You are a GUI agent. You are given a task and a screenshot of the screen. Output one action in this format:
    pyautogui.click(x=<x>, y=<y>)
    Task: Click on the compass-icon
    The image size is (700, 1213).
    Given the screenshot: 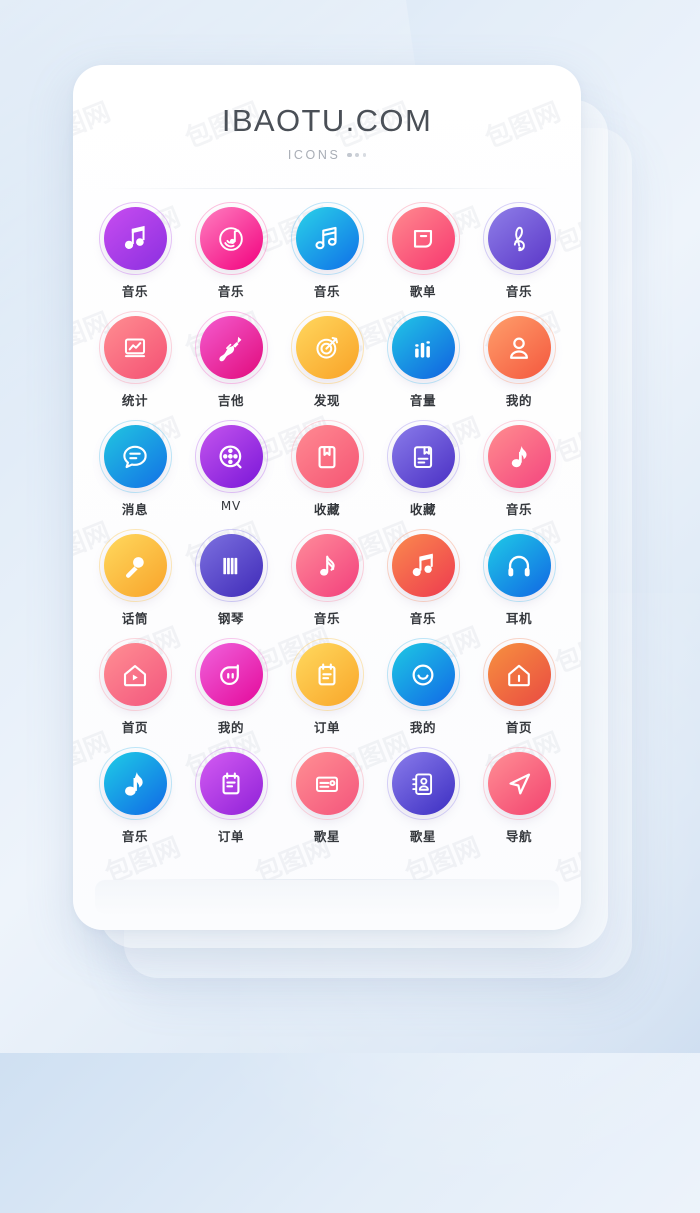 What is the action you would take?
    pyautogui.click(x=327, y=347)
    